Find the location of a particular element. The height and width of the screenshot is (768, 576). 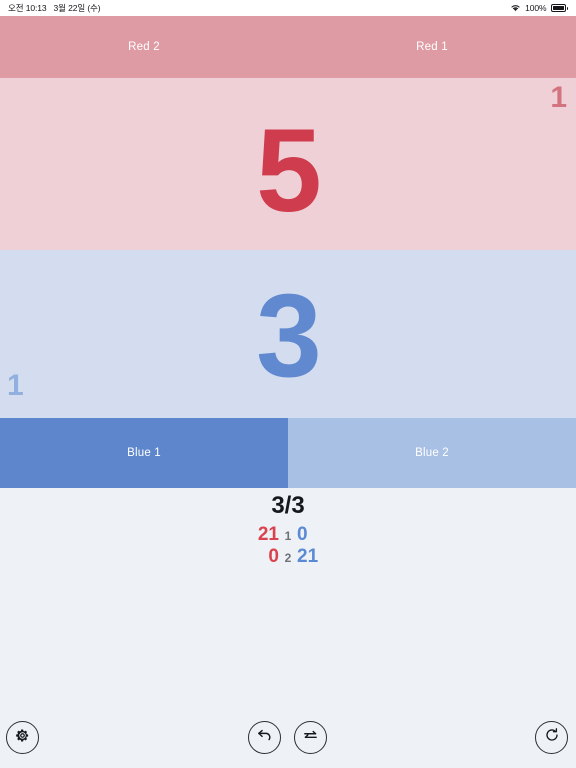

table-row: 0 2 21 is located at coordinates (288, 557).